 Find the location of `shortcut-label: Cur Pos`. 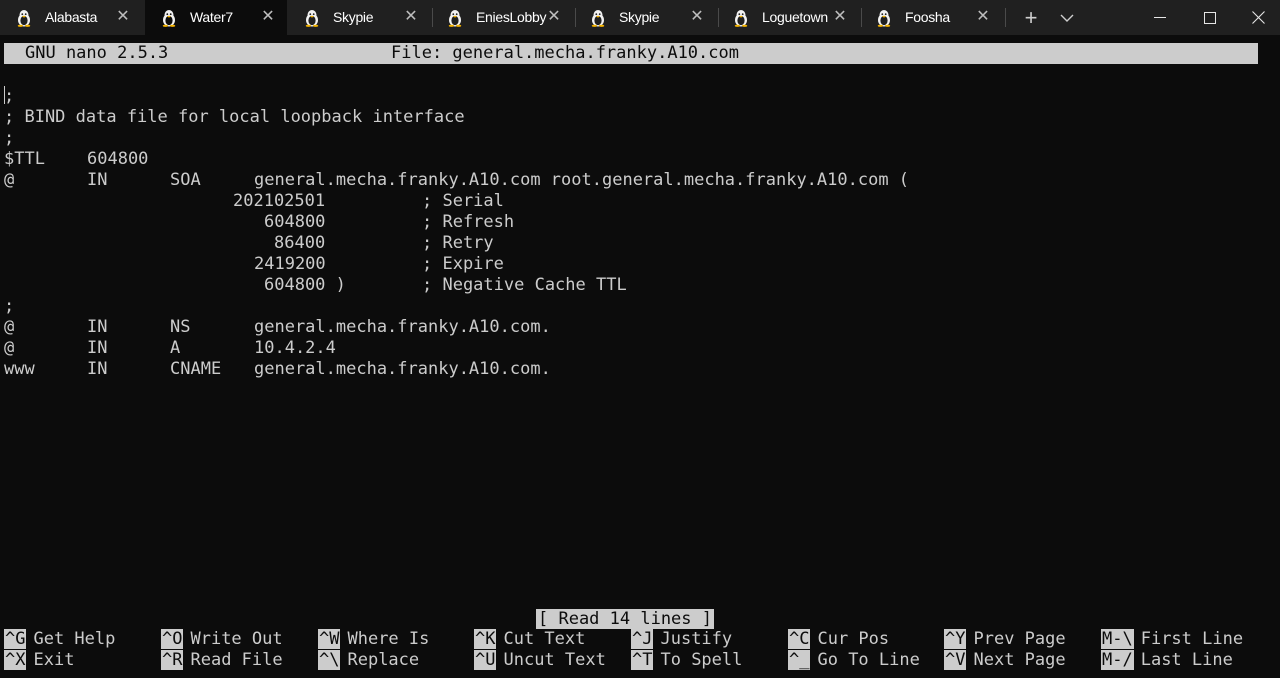

shortcut-label: Cur Pos is located at coordinates (853, 639).